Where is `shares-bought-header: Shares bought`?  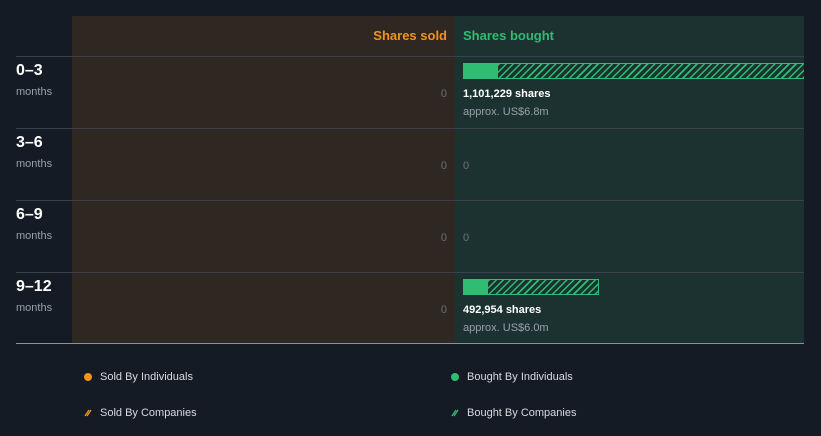 shares-bought-header: Shares bought is located at coordinates (509, 35).